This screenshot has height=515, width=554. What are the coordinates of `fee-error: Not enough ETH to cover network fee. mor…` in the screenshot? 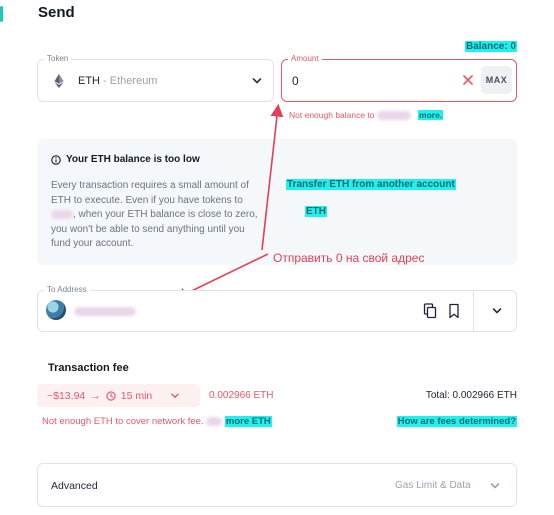 It's located at (157, 421).